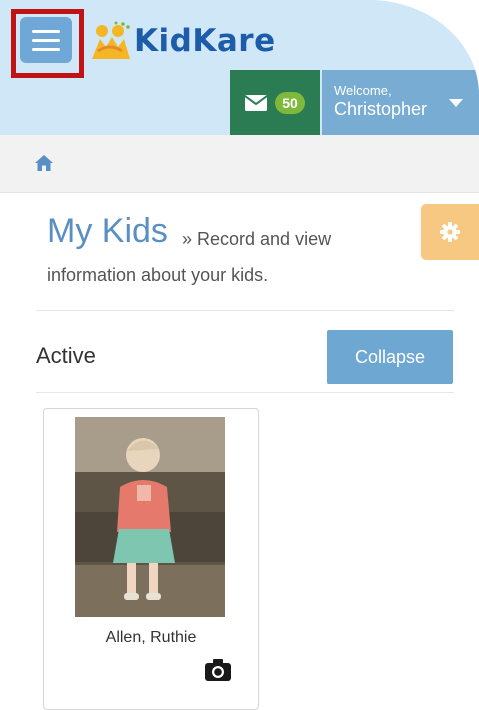 Image resolution: width=479 pixels, height=710 pixels. I want to click on kid-photo-image, so click(150, 517).